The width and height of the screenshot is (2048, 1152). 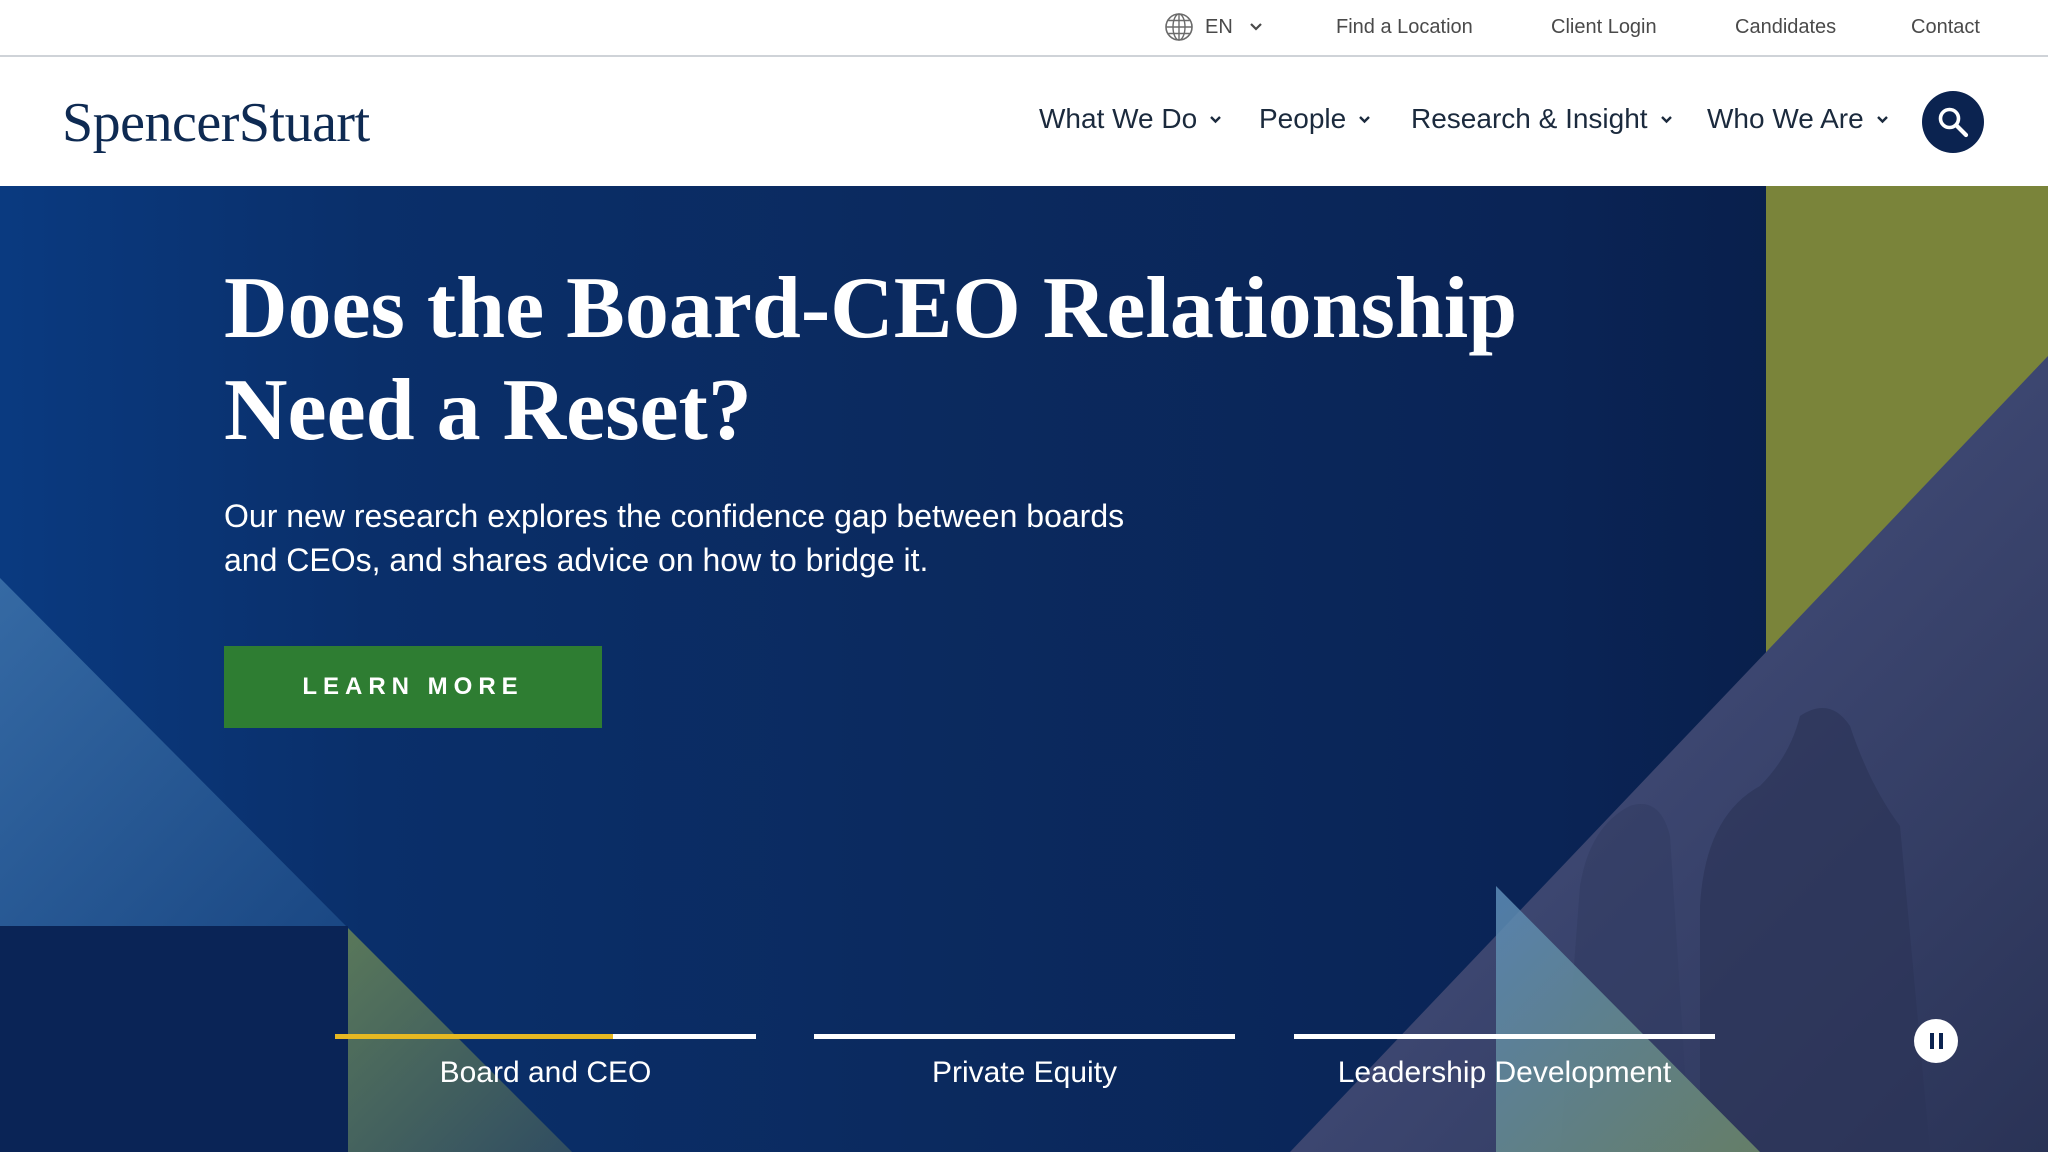 What do you see at coordinates (1529, 118) in the screenshot?
I see `nav-label: Research & Insight` at bounding box center [1529, 118].